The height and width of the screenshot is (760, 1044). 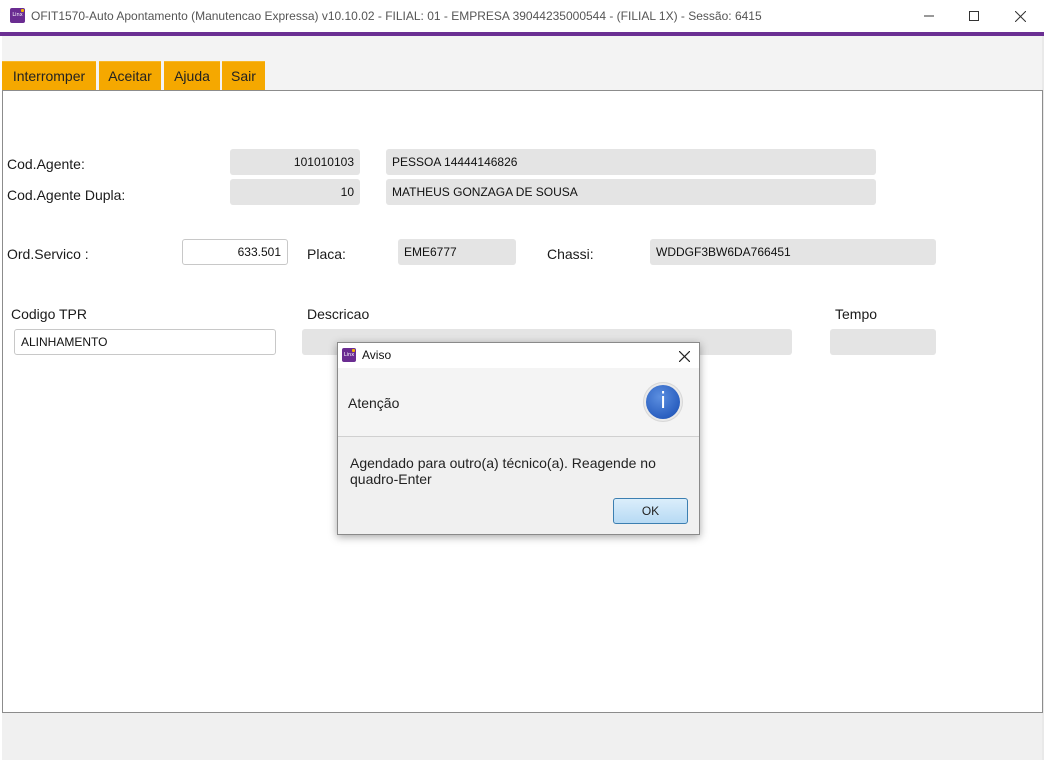 I want to click on dialog-header: Atenção i, so click(x=518, y=402).